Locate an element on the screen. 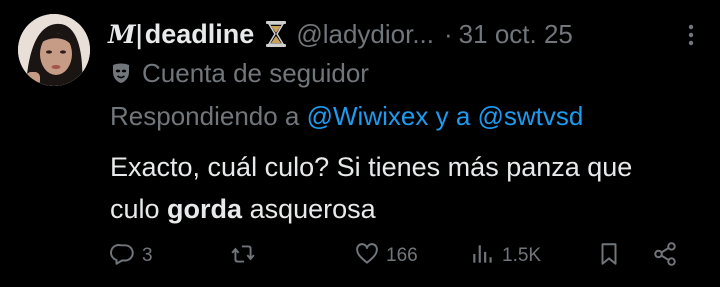 This screenshot has width=720, height=287. bookmark-icon is located at coordinates (609, 256).